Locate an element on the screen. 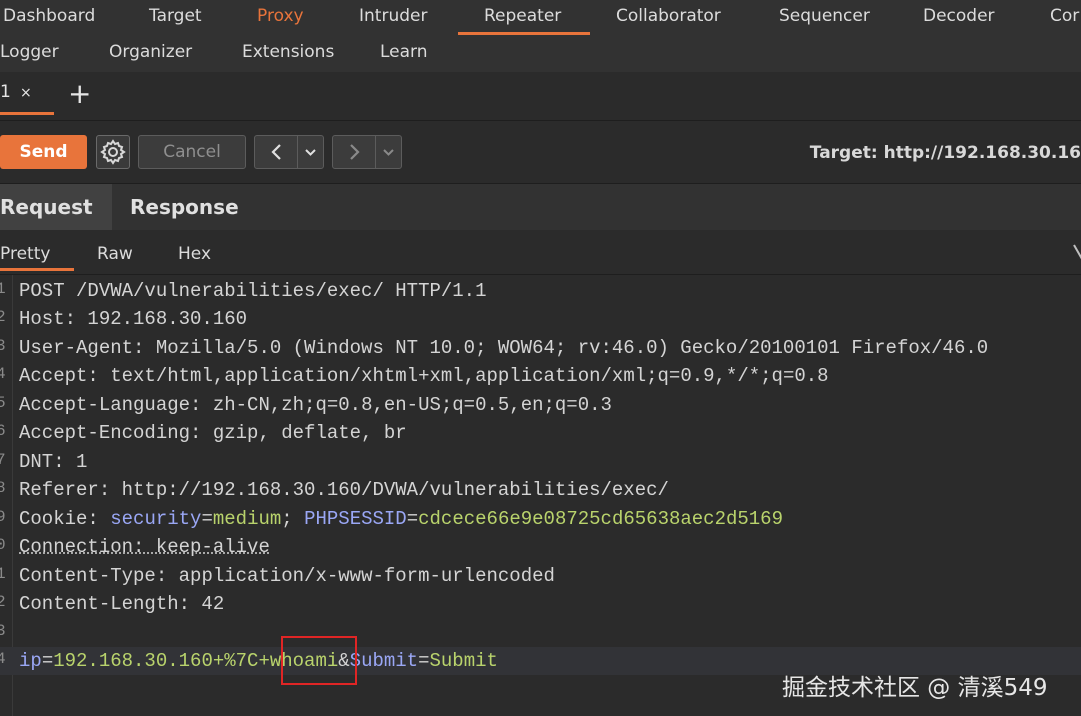  nav-target: Target is located at coordinates (175, 16).